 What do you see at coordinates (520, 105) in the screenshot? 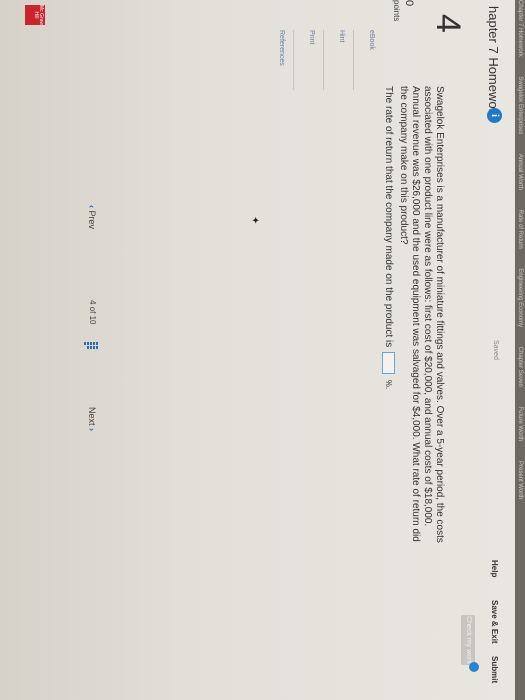
I see `top-strip-text: Swagelok Enterprises` at bounding box center [520, 105].